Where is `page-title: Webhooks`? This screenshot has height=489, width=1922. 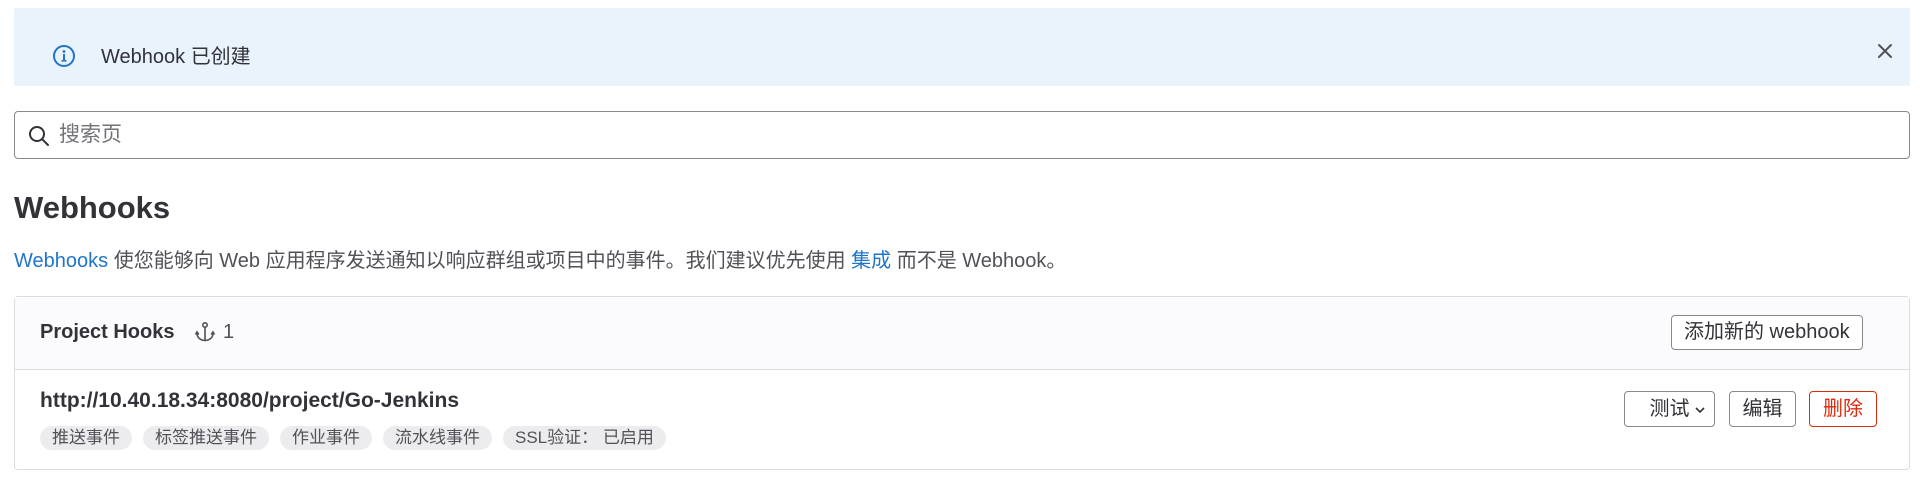 page-title: Webhooks is located at coordinates (92, 207).